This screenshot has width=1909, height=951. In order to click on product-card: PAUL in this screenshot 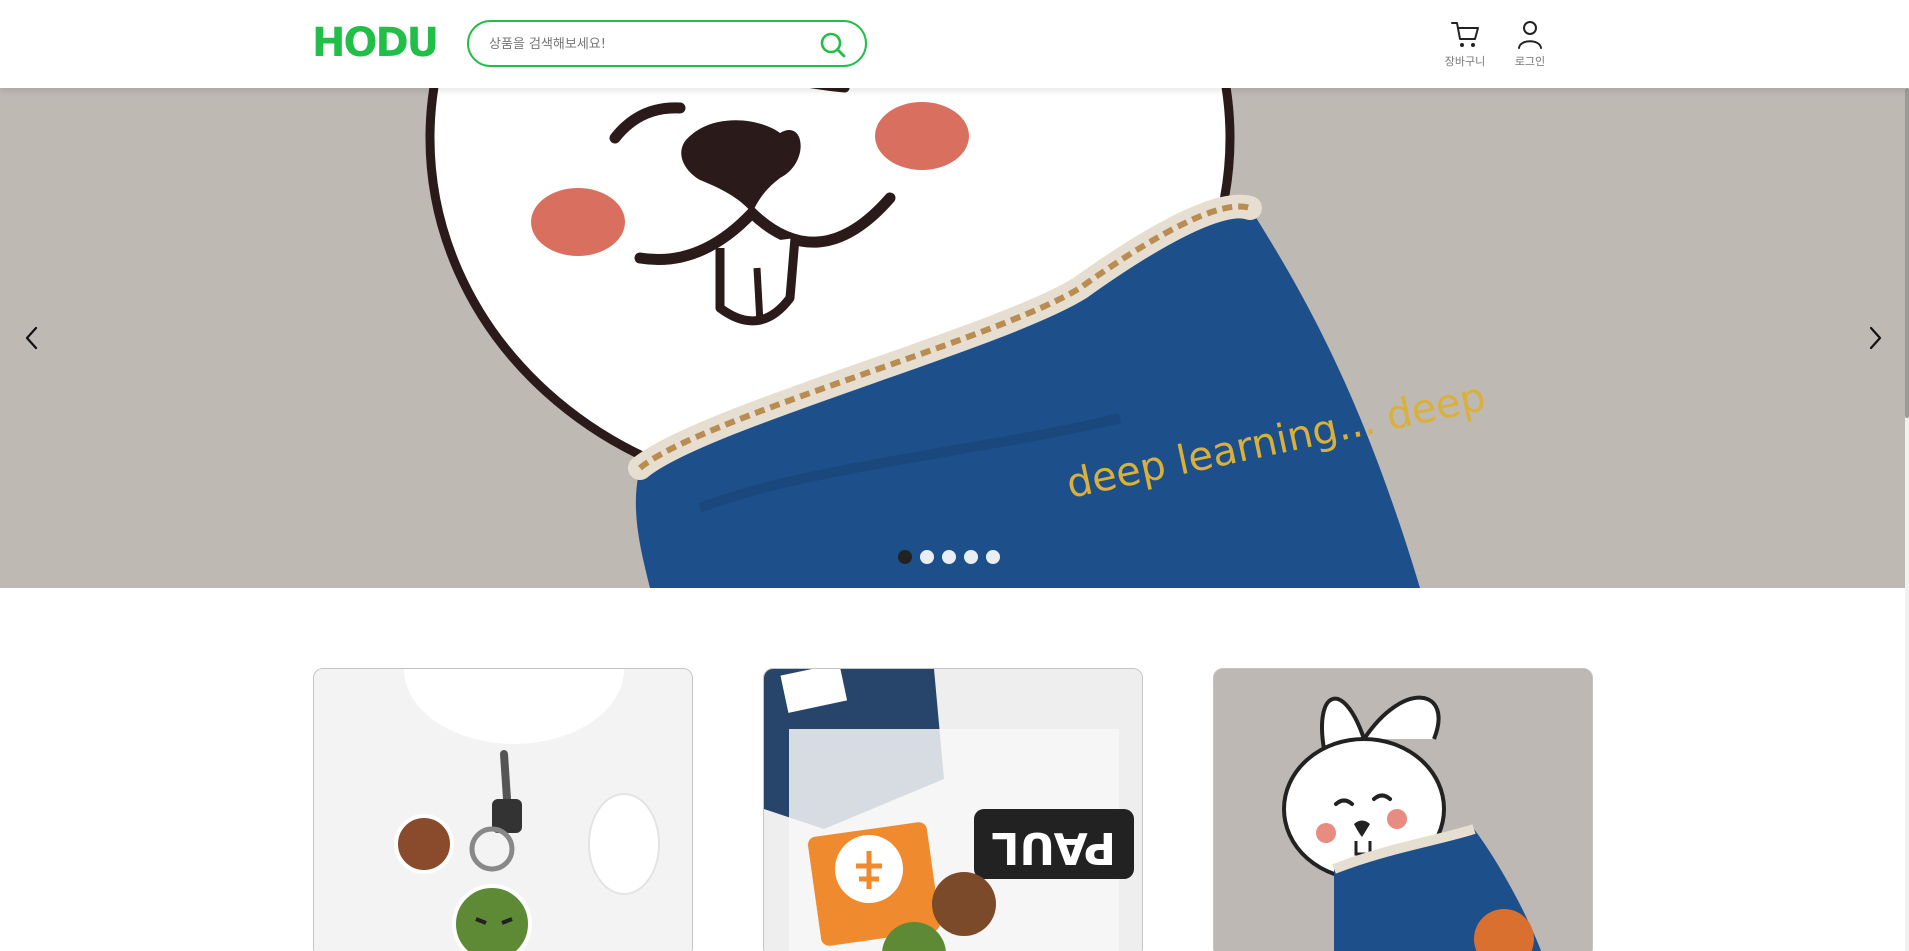, I will do `click(953, 809)`.